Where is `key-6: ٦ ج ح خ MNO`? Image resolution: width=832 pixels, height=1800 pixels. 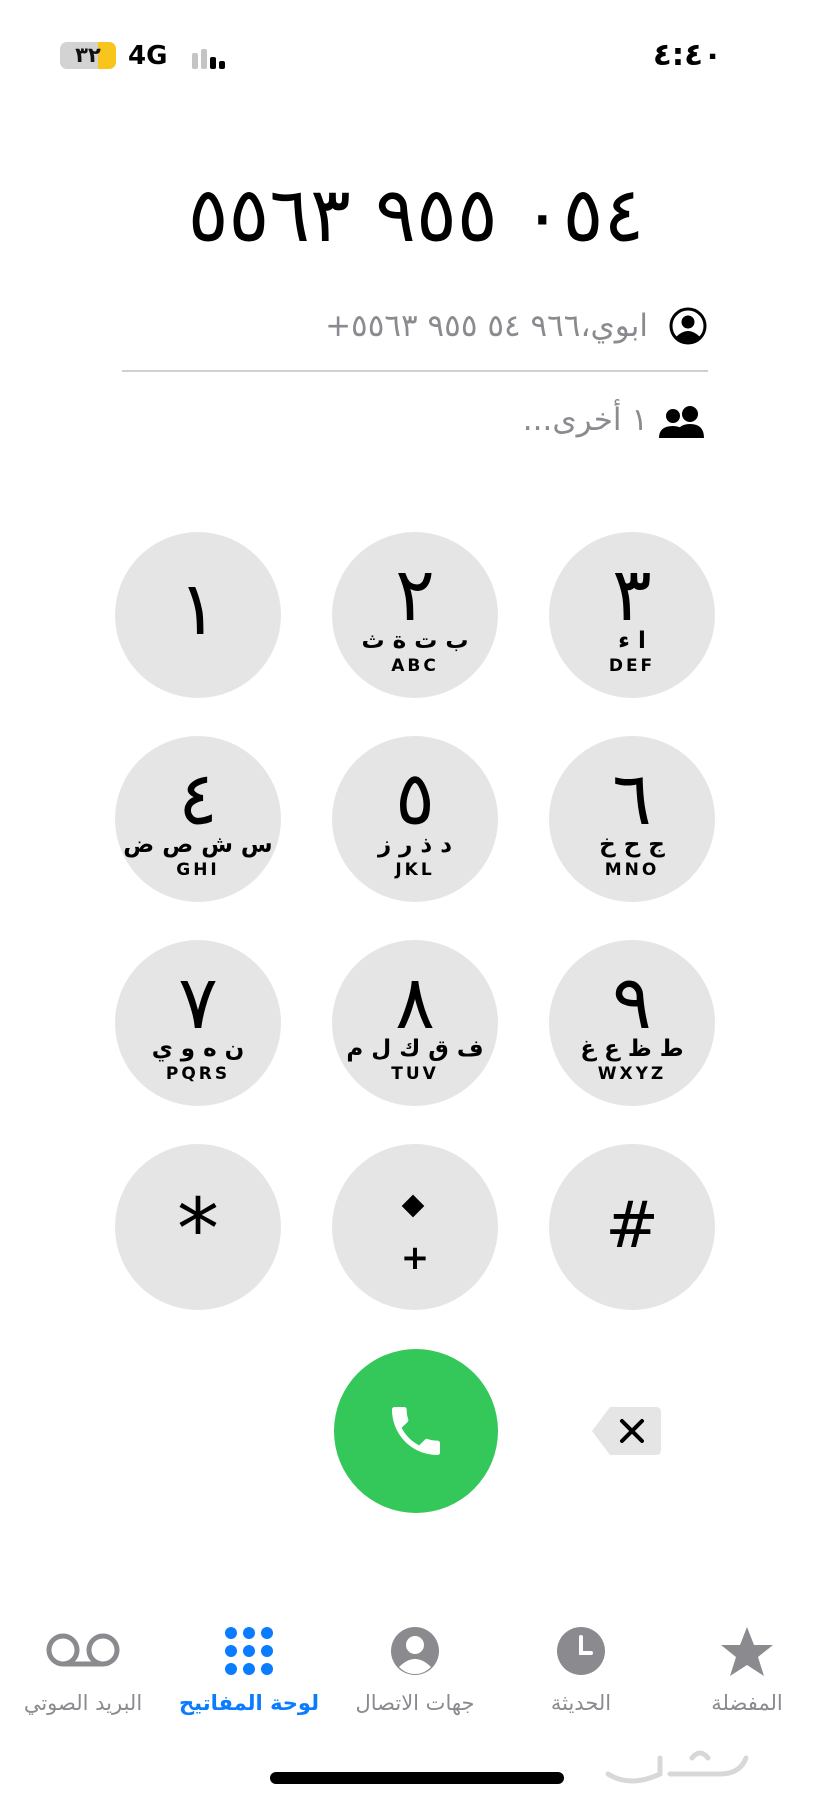 key-6: ٦ ج ح خ MNO is located at coordinates (632, 819).